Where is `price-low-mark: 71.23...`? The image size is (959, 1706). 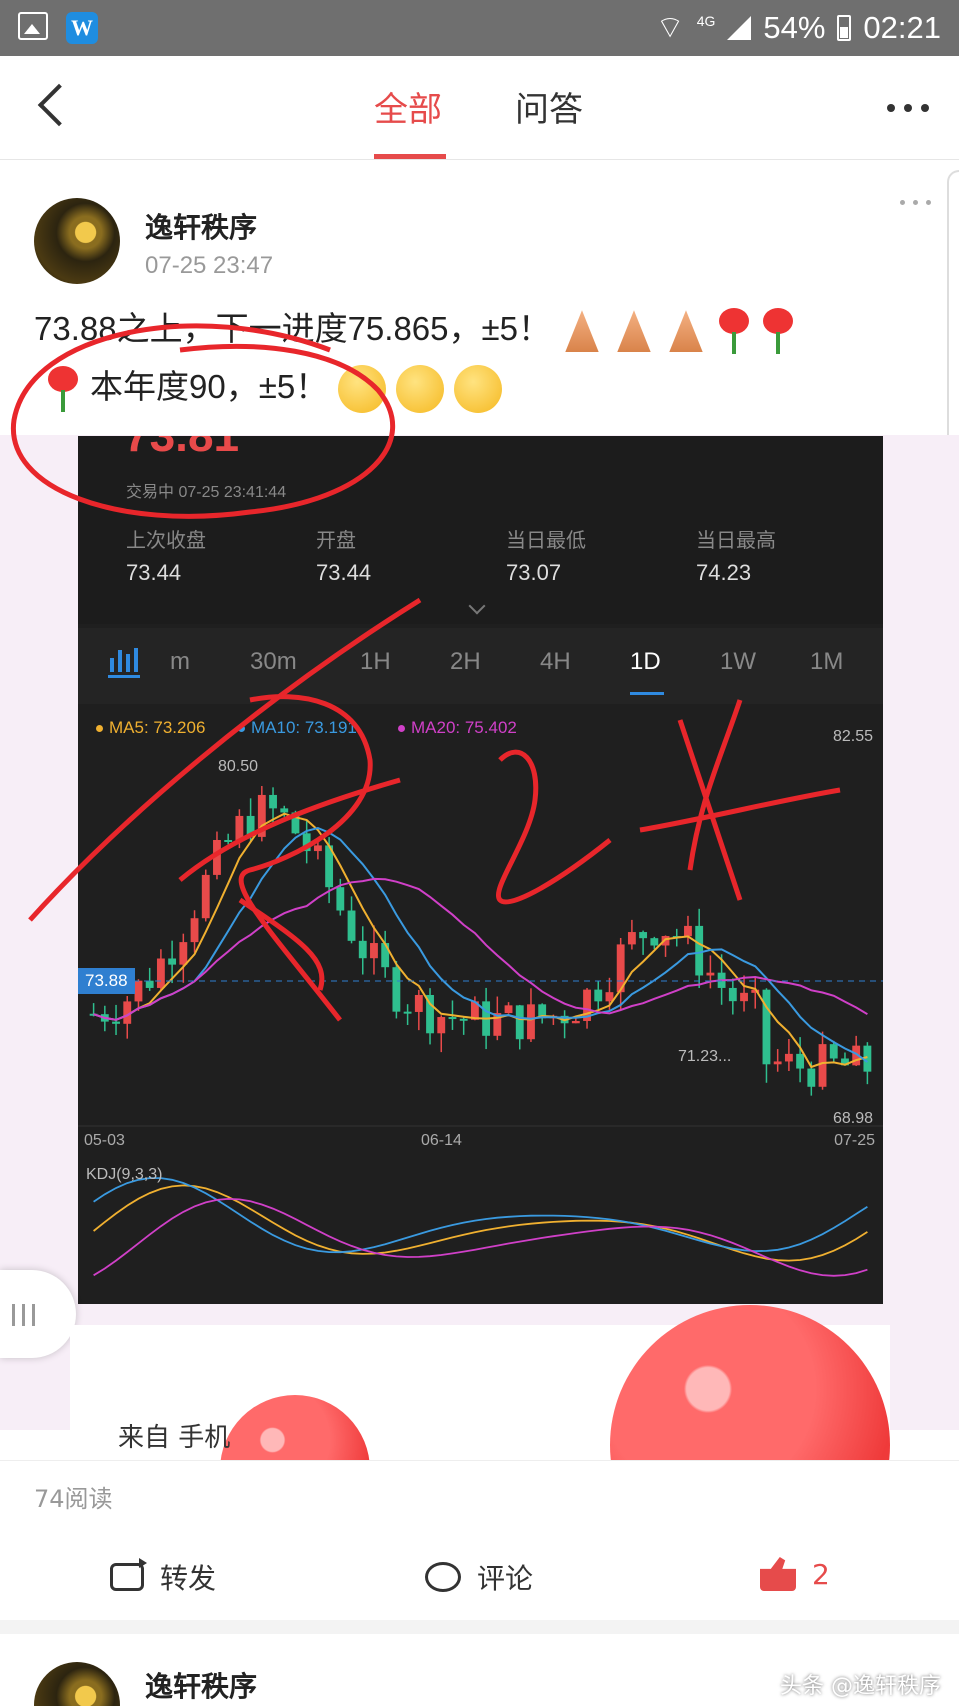 price-low-mark: 71.23... is located at coordinates (705, 1056).